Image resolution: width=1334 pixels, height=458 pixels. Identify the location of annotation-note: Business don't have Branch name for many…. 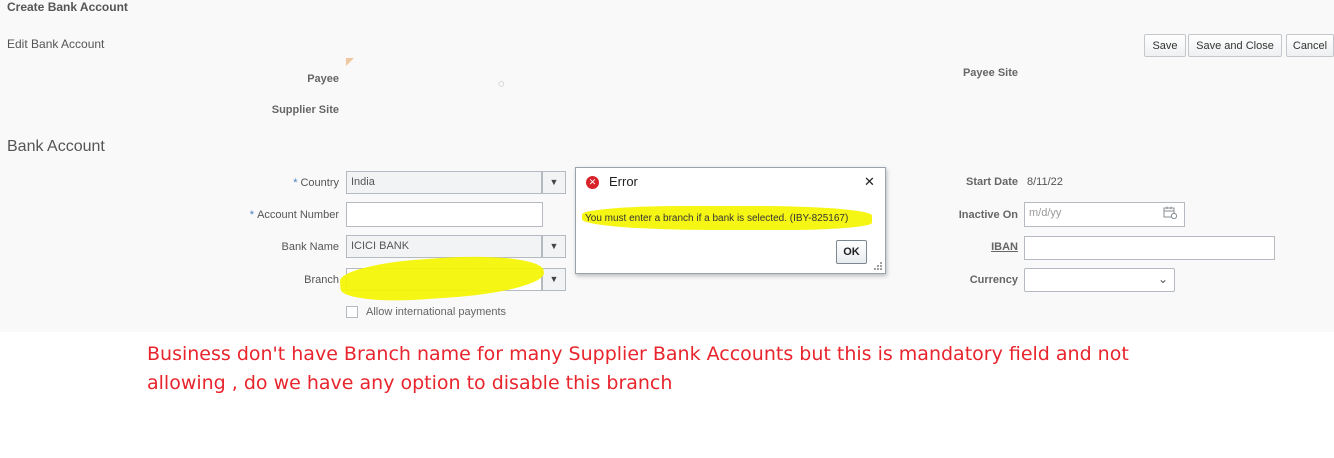
(667, 369).